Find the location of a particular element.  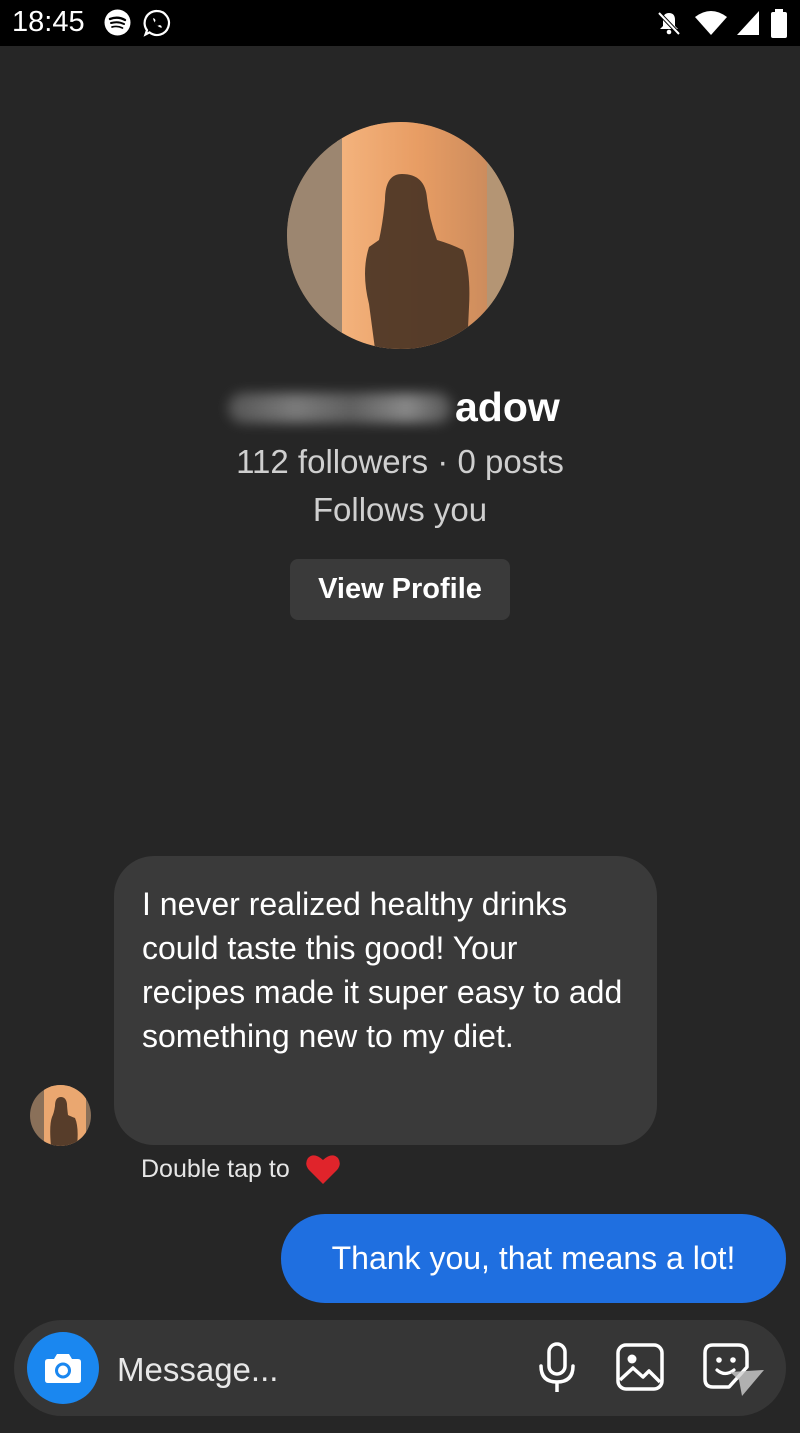

sticker-icon is located at coordinates (734, 1370).